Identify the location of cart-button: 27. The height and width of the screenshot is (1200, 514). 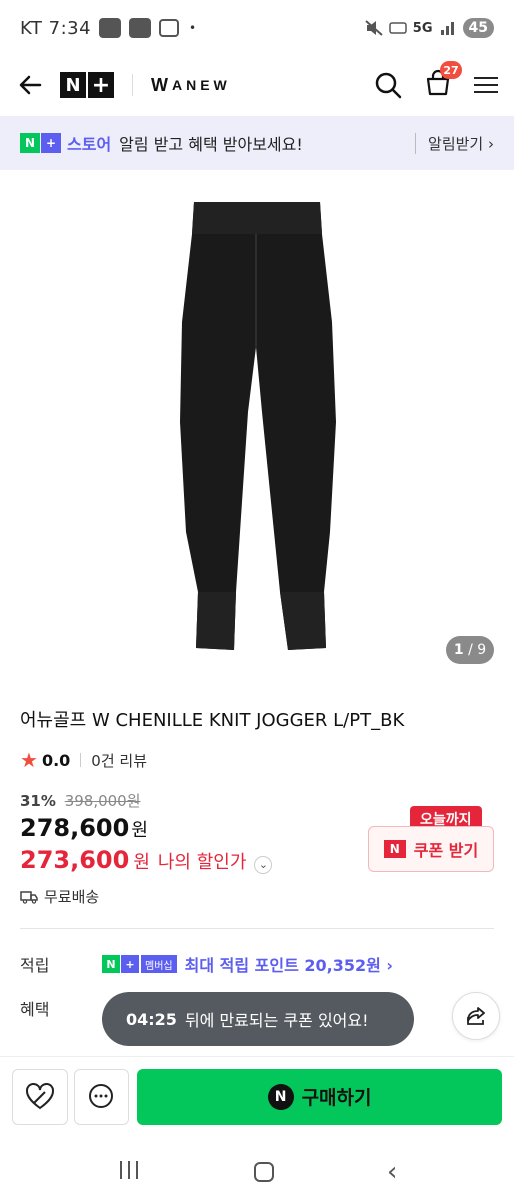
(443, 81).